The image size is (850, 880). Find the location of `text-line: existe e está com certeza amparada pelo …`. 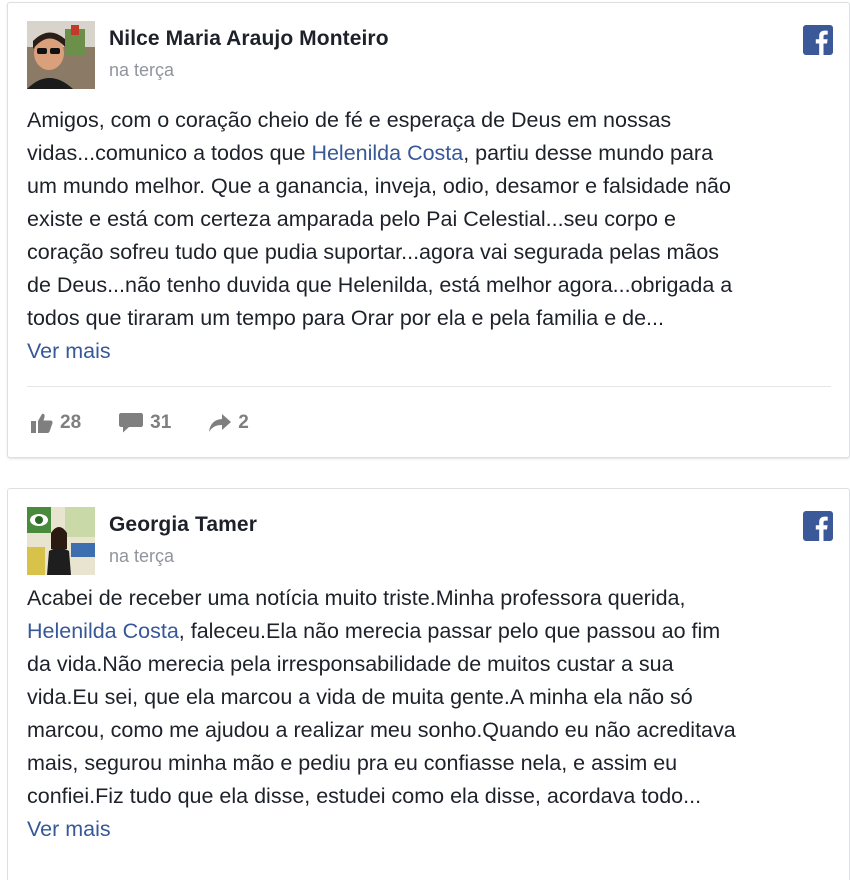

text-line: existe e está com certeza amparada pelo … is located at coordinates (351, 219).